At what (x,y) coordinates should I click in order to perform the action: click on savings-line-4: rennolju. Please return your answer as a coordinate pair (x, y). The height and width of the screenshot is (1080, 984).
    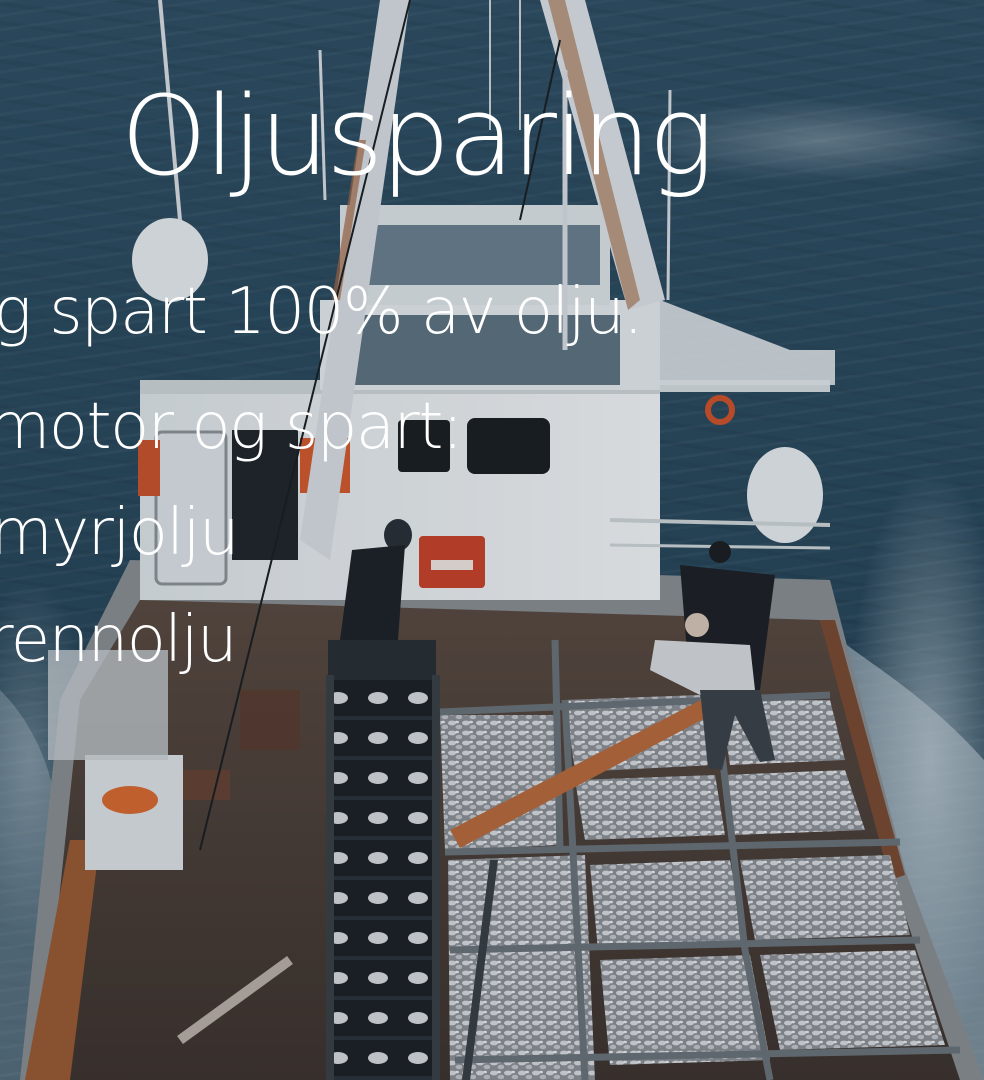
    Looking at the image, I should click on (118, 640).